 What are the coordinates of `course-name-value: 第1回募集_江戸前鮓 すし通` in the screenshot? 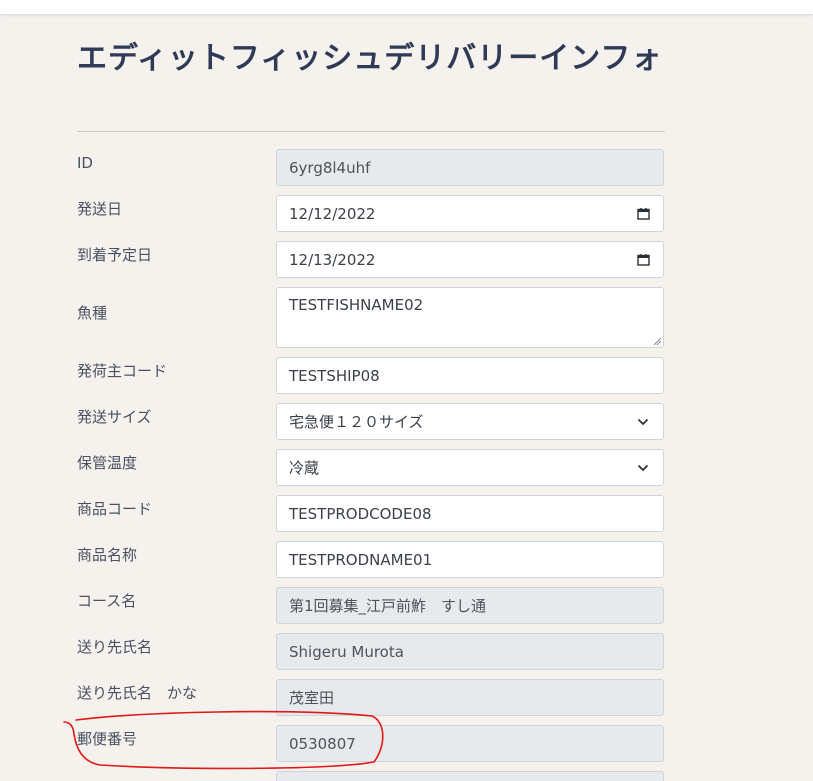 It's located at (388, 606).